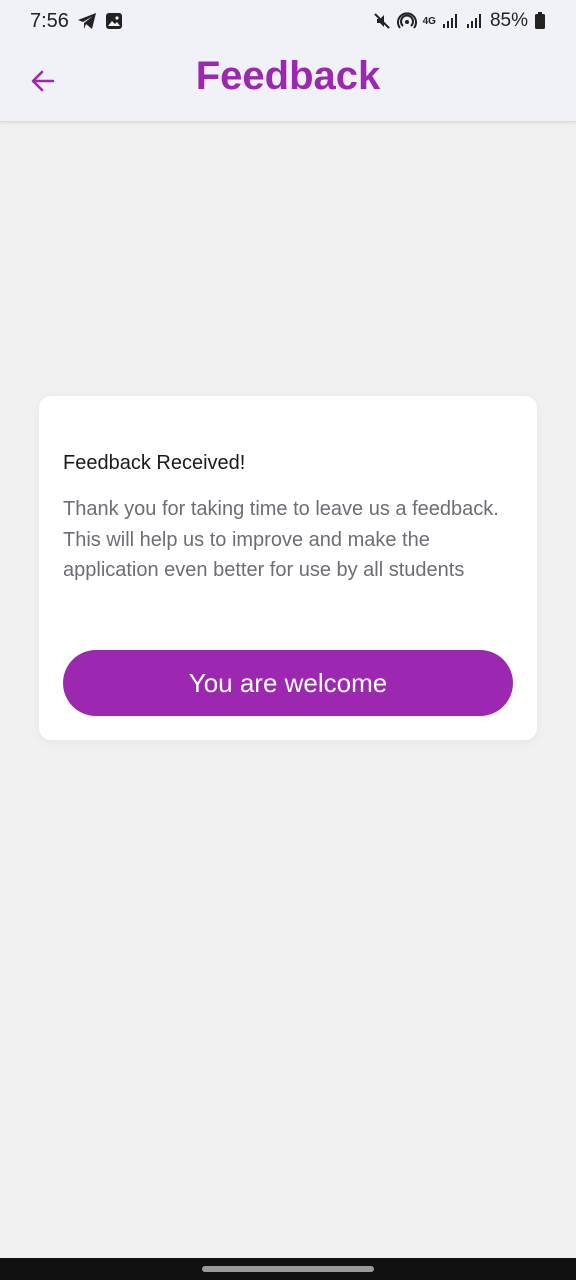  What do you see at coordinates (382, 21) in the screenshot?
I see `mute-icon` at bounding box center [382, 21].